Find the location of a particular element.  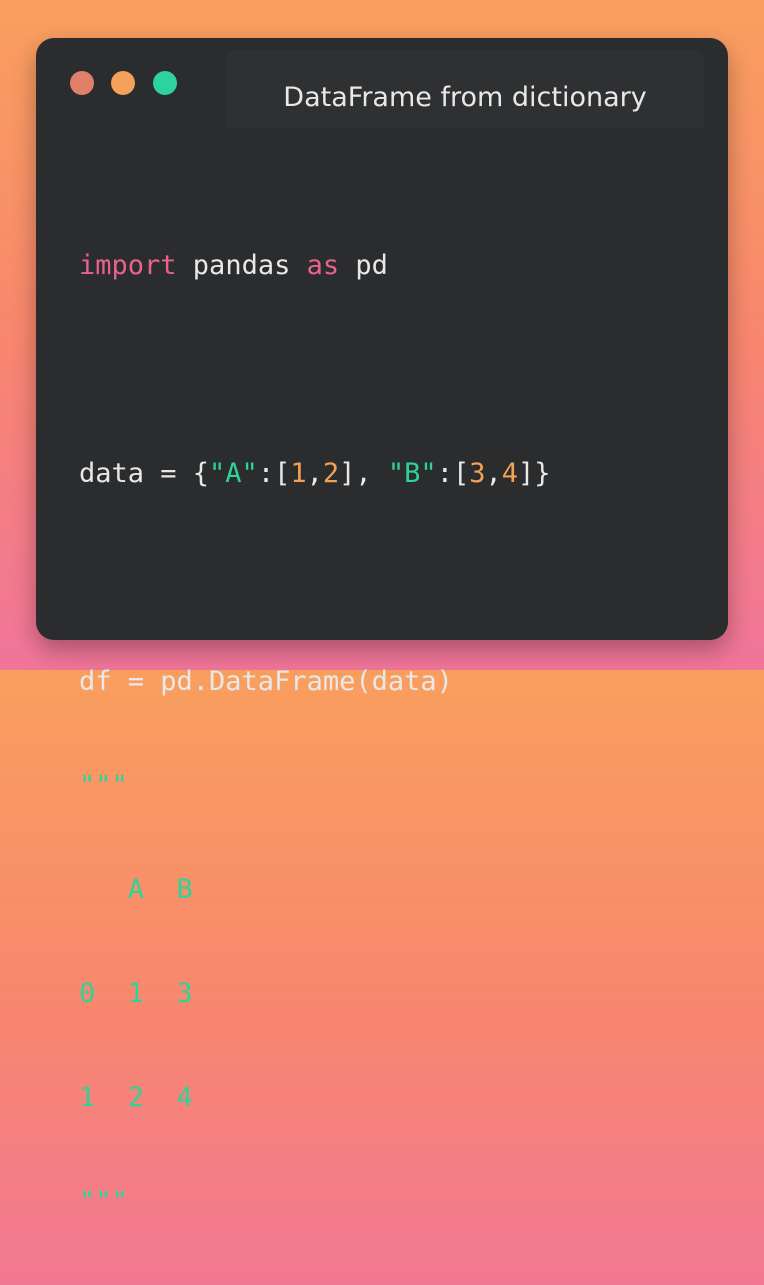

output-header: A B is located at coordinates (136, 889).